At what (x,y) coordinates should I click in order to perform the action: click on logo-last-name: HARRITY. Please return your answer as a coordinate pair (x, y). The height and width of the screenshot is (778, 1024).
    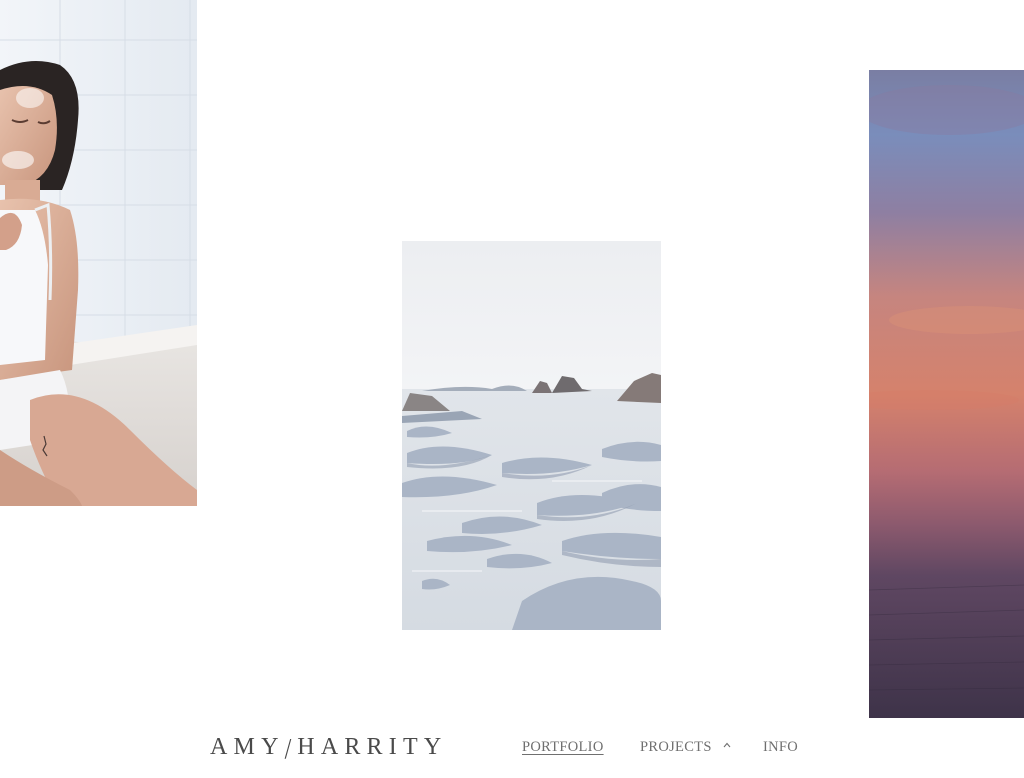
    Looking at the image, I should click on (372, 747).